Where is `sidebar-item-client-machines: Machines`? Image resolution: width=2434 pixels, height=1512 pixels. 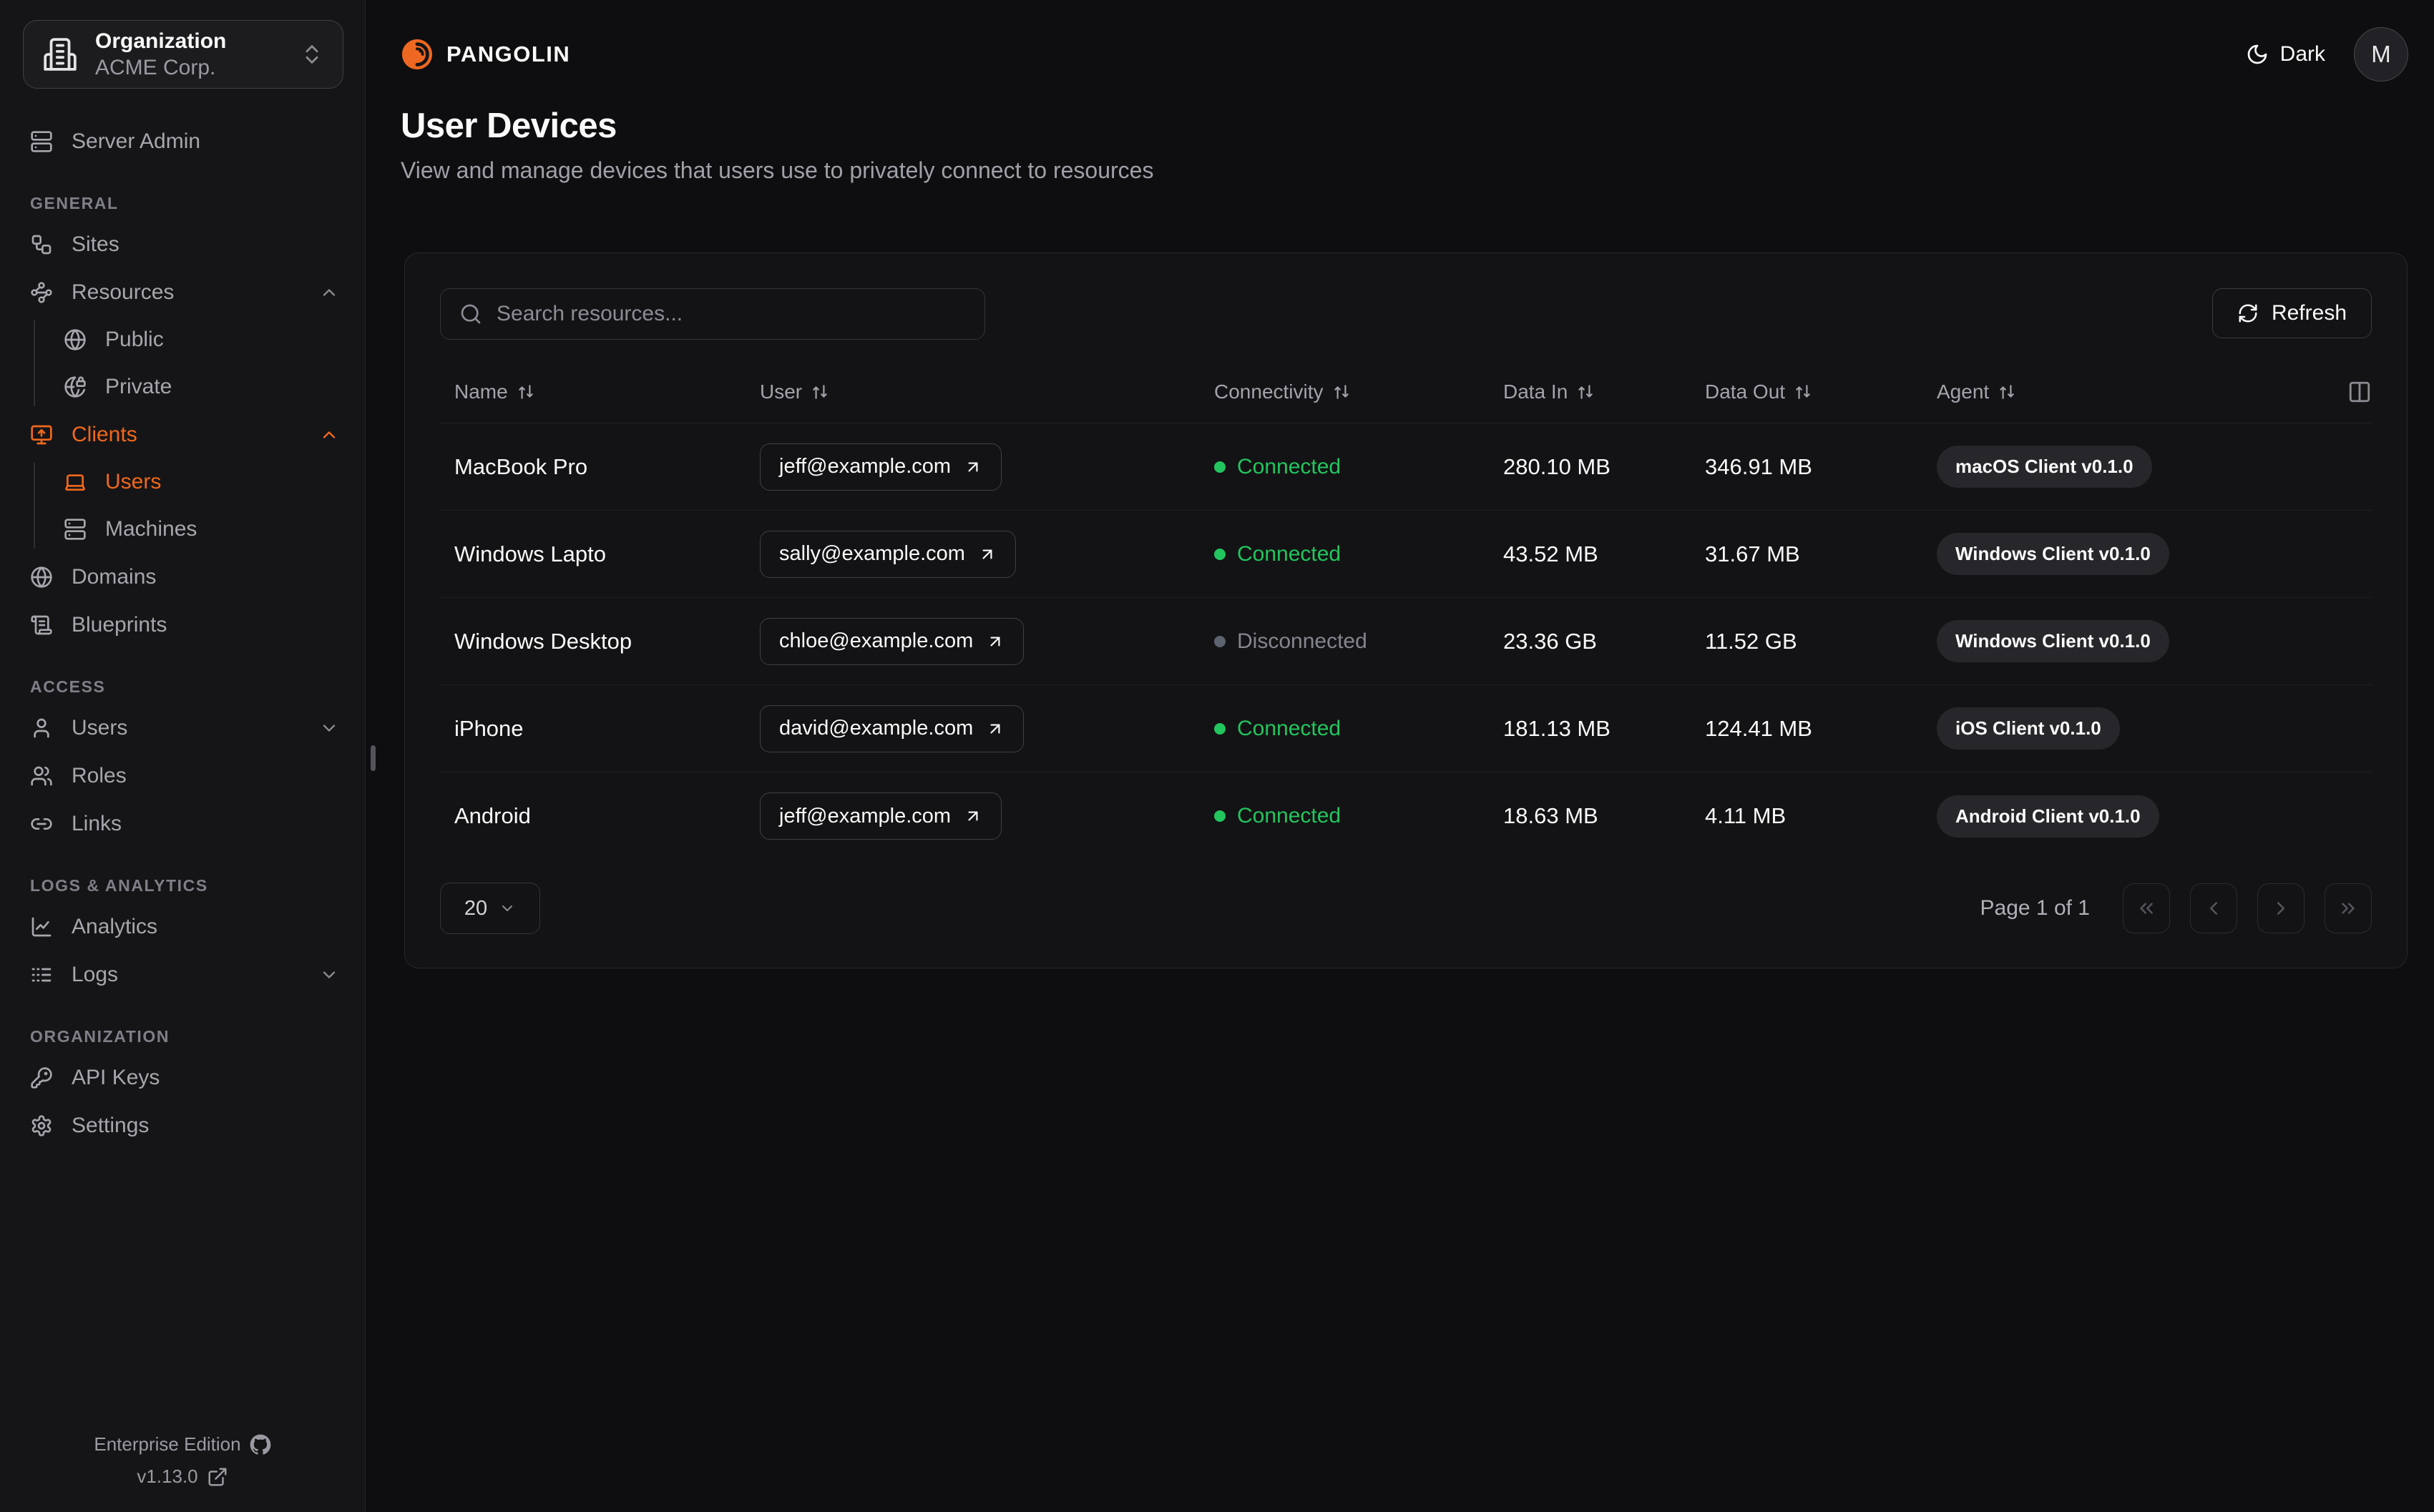
sidebar-item-client-machines: Machines is located at coordinates (199, 529).